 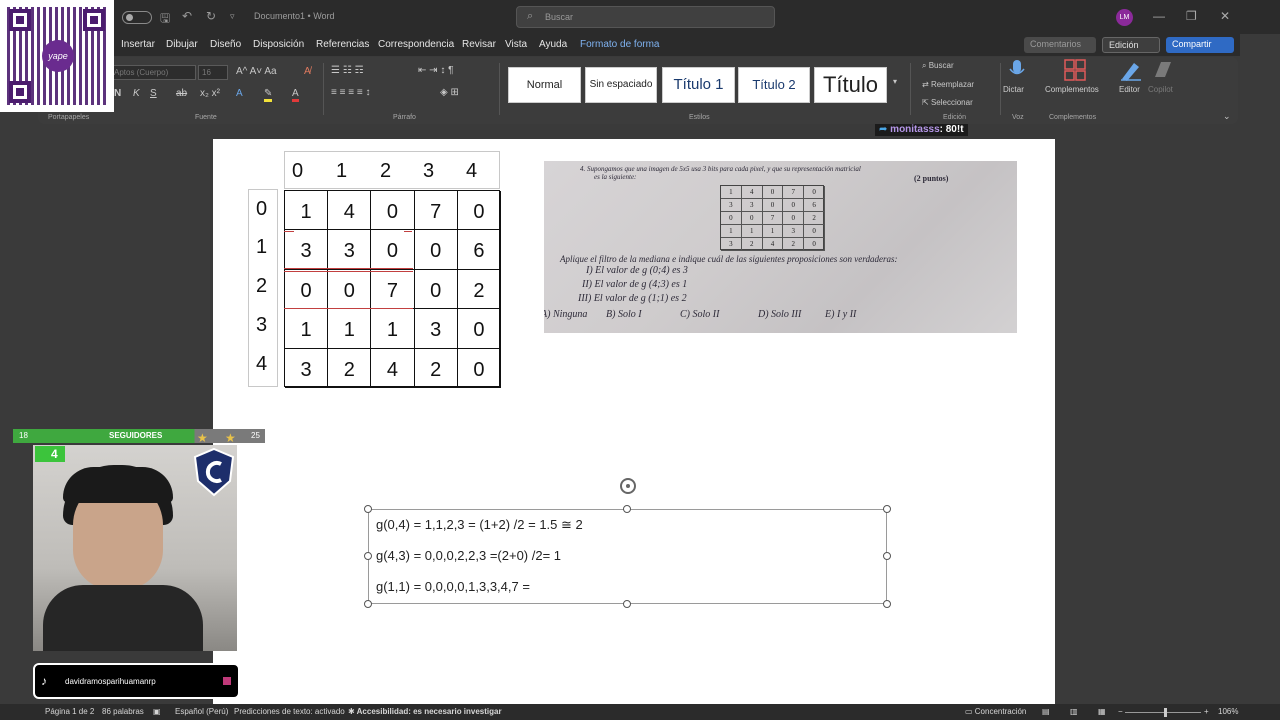 What do you see at coordinates (516, 44) in the screenshot?
I see `tab-vista: Vista` at bounding box center [516, 44].